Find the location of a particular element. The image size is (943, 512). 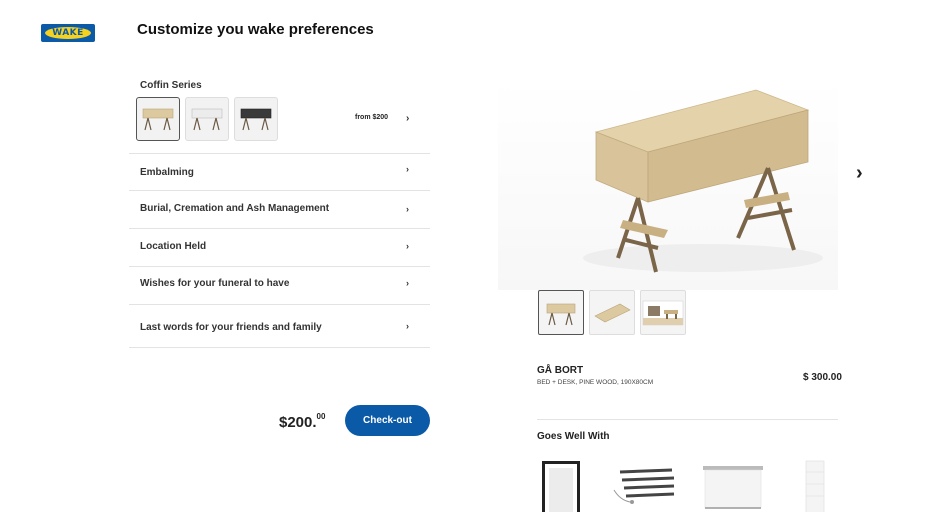

total-price: $200.00 is located at coordinates (302, 421).